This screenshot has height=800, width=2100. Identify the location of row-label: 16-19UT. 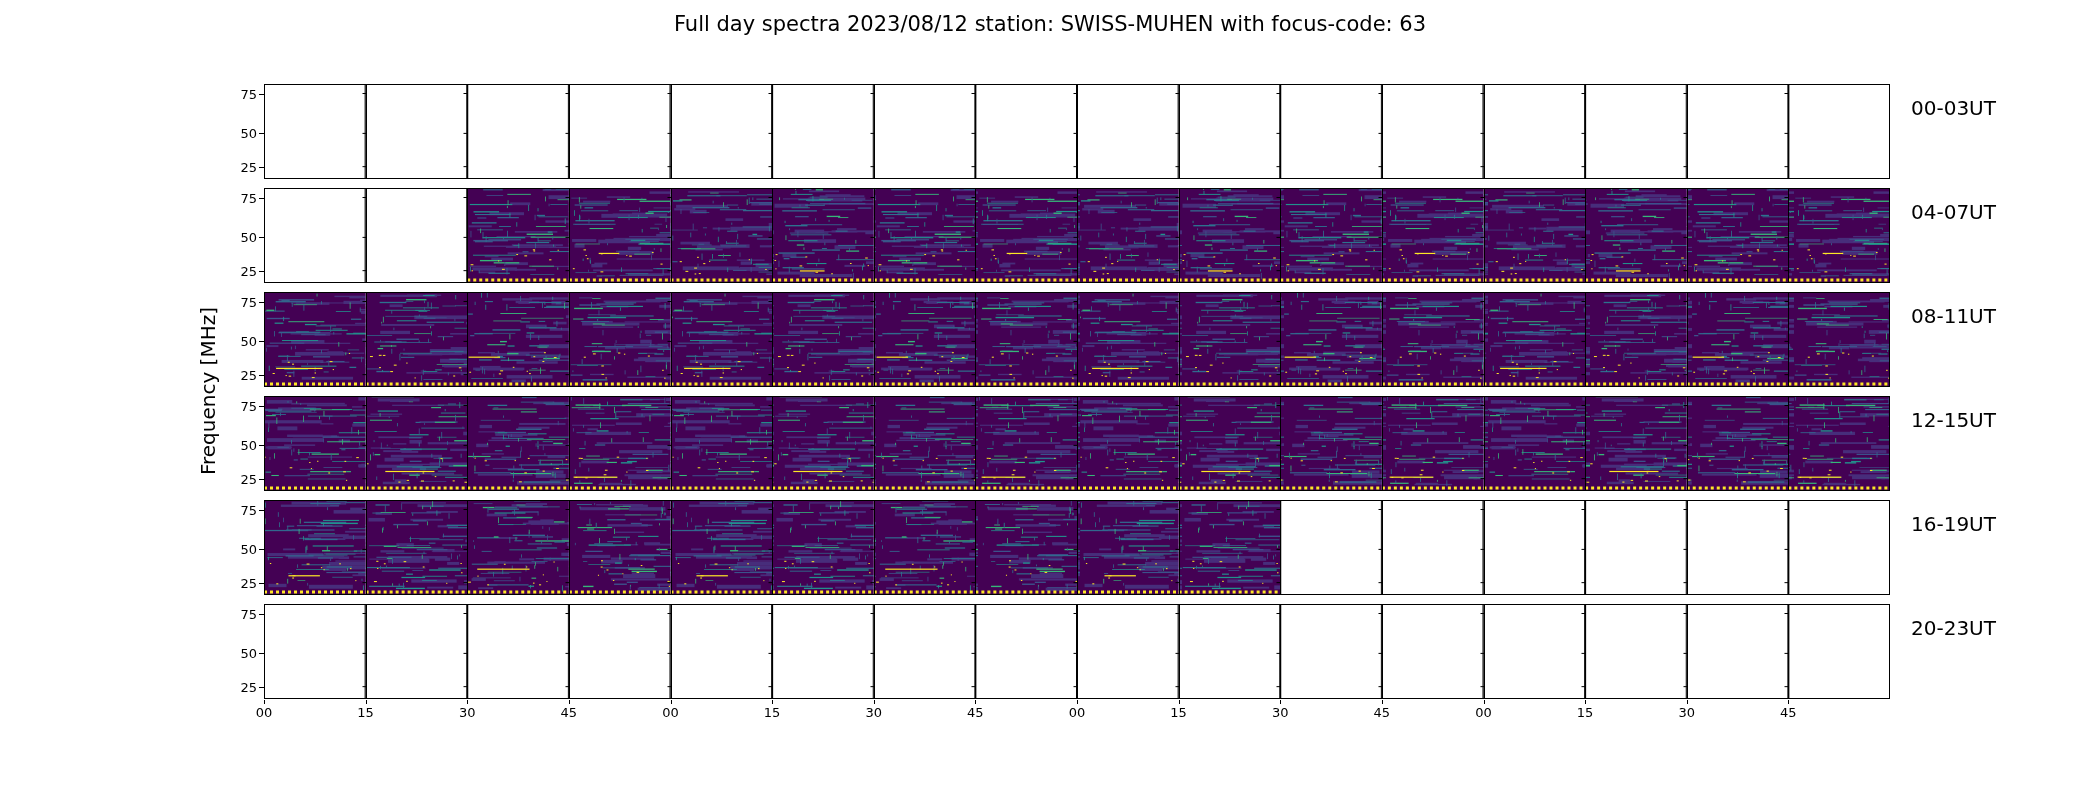
(1953, 523).